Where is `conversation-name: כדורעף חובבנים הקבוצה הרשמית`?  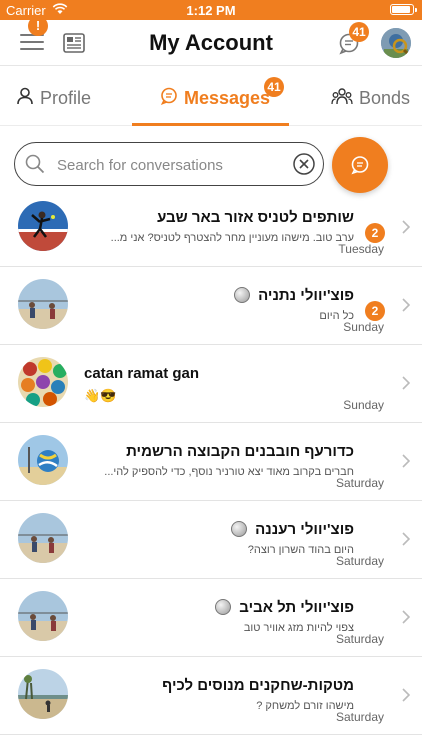 conversation-name: כדורעף חובבנים הקבוצה הרשמית is located at coordinates (240, 451).